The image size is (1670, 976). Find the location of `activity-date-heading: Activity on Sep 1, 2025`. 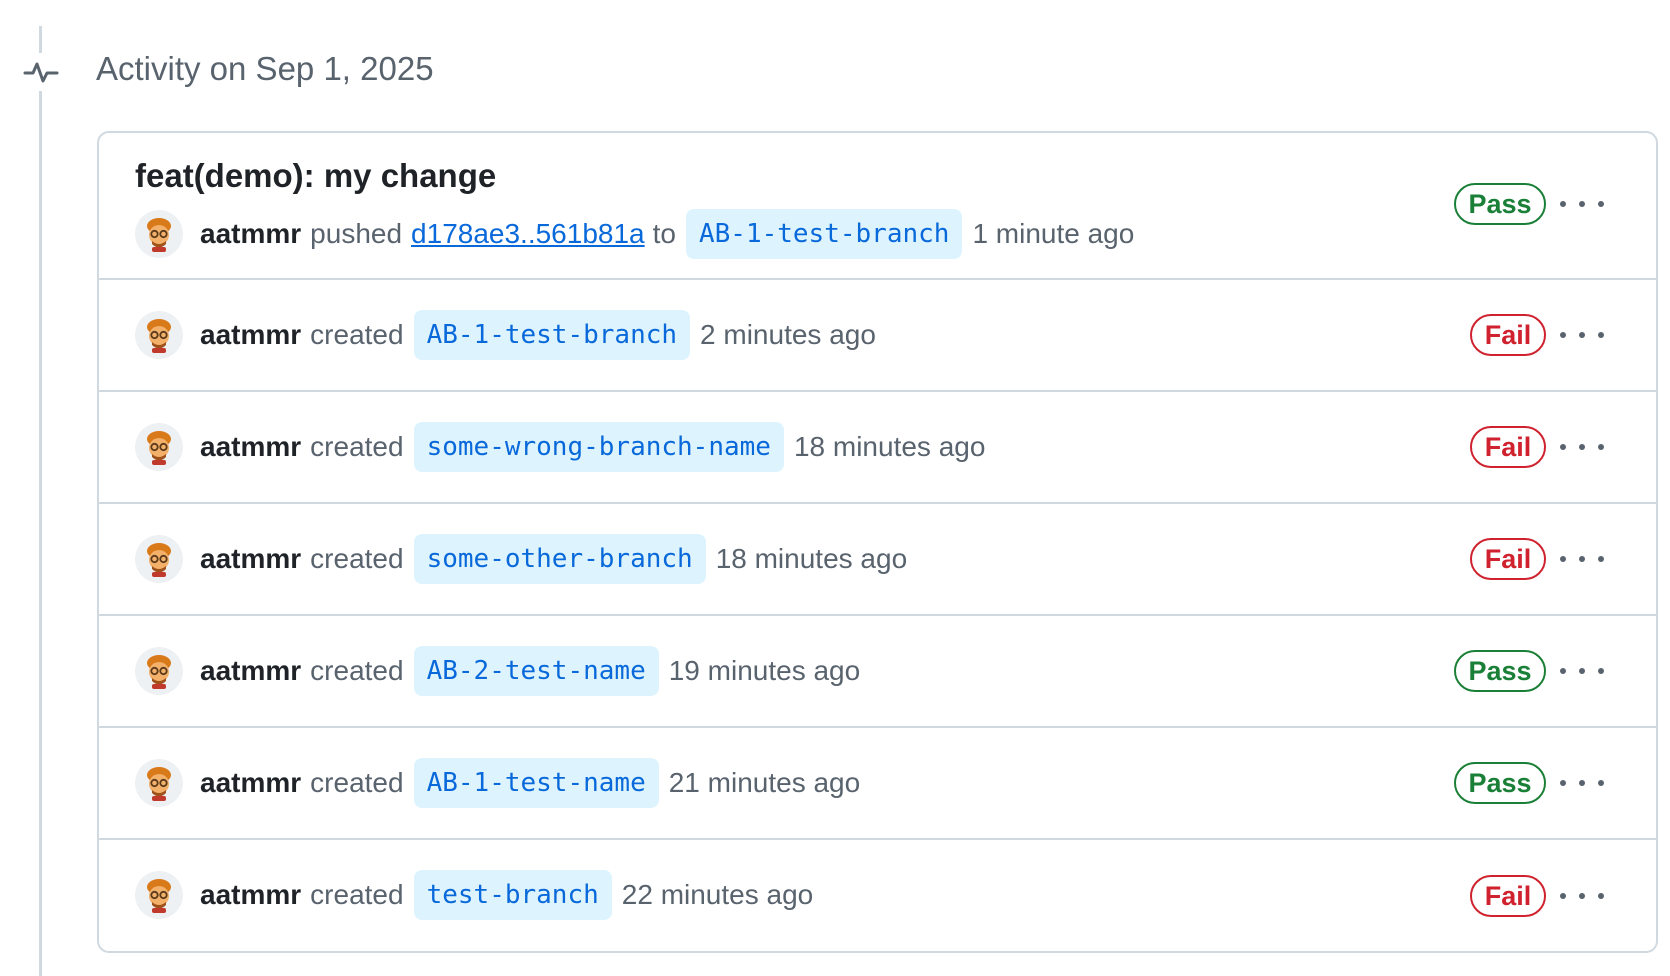

activity-date-heading: Activity on Sep 1, 2025 is located at coordinates (265, 68).